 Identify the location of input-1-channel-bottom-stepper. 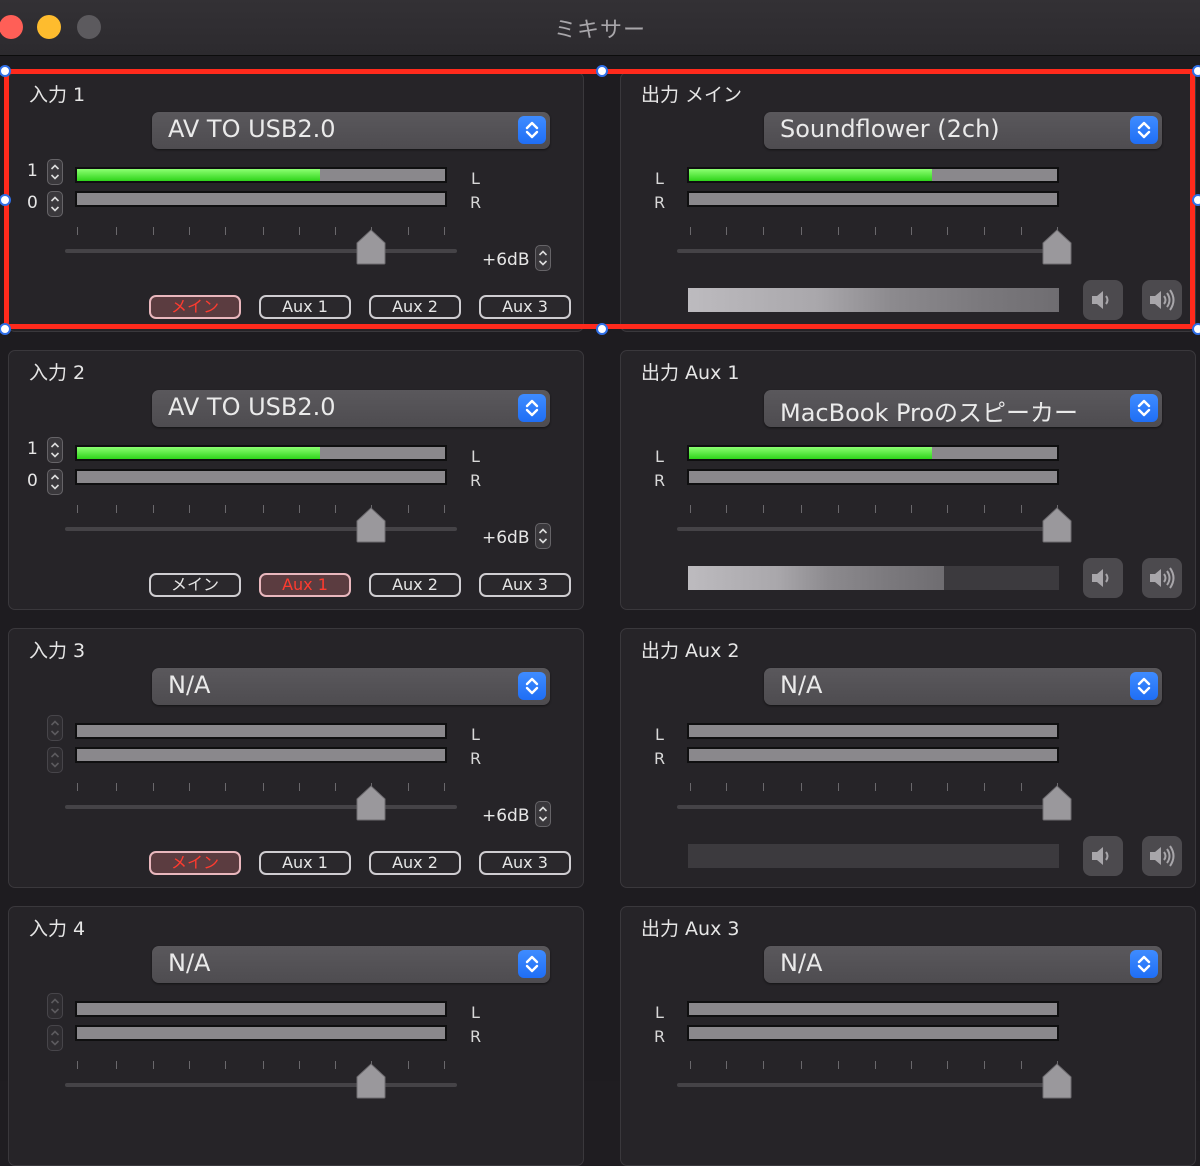
(55, 204).